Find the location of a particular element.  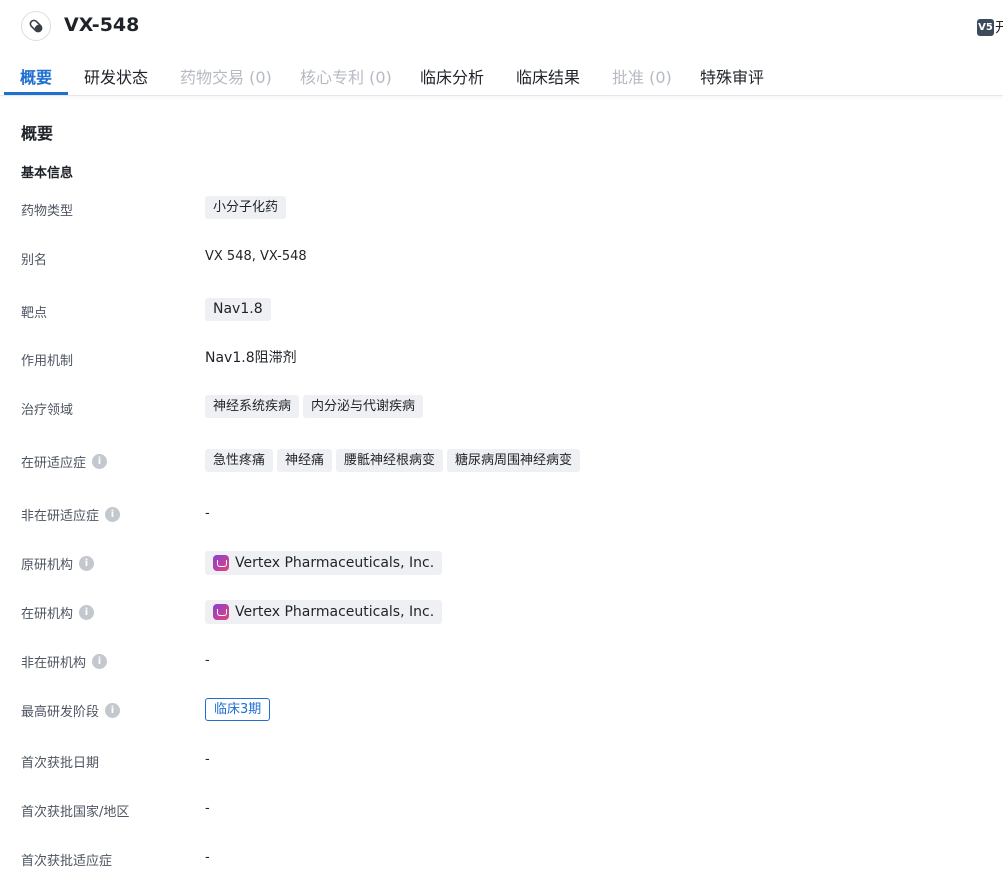

originator-org-chip: Vertex Pharmaceuticals, Inc. is located at coordinates (324, 563).